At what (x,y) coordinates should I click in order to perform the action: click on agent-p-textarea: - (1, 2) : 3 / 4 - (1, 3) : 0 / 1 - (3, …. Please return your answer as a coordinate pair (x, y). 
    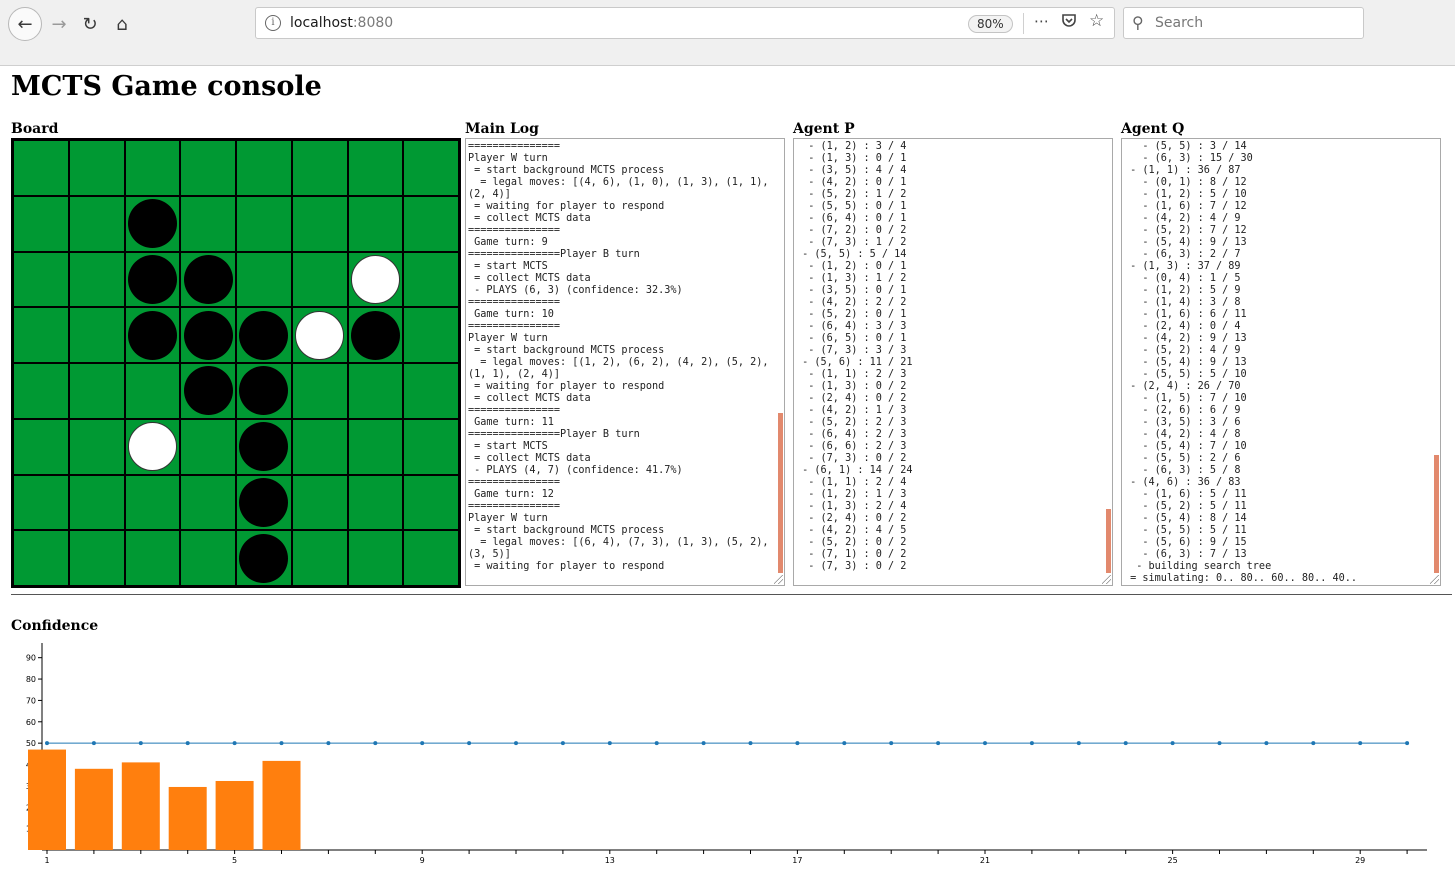
    Looking at the image, I should click on (953, 362).